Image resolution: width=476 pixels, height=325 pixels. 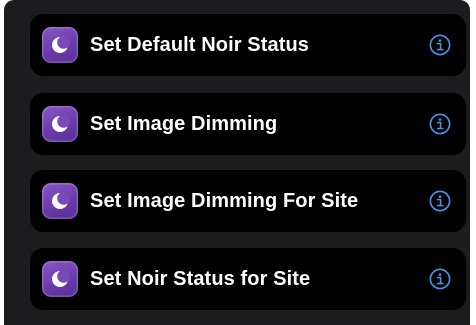 What do you see at coordinates (224, 200) in the screenshot?
I see `action-label: Set Image Dimming For Site` at bounding box center [224, 200].